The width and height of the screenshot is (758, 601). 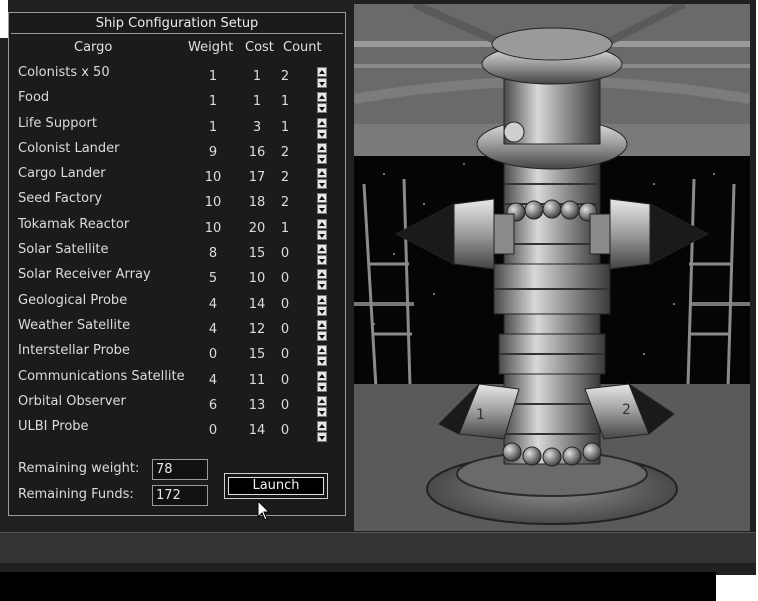 I want to click on cargo-row: Communications Satellite 4 11 0, so click(x=177, y=381).